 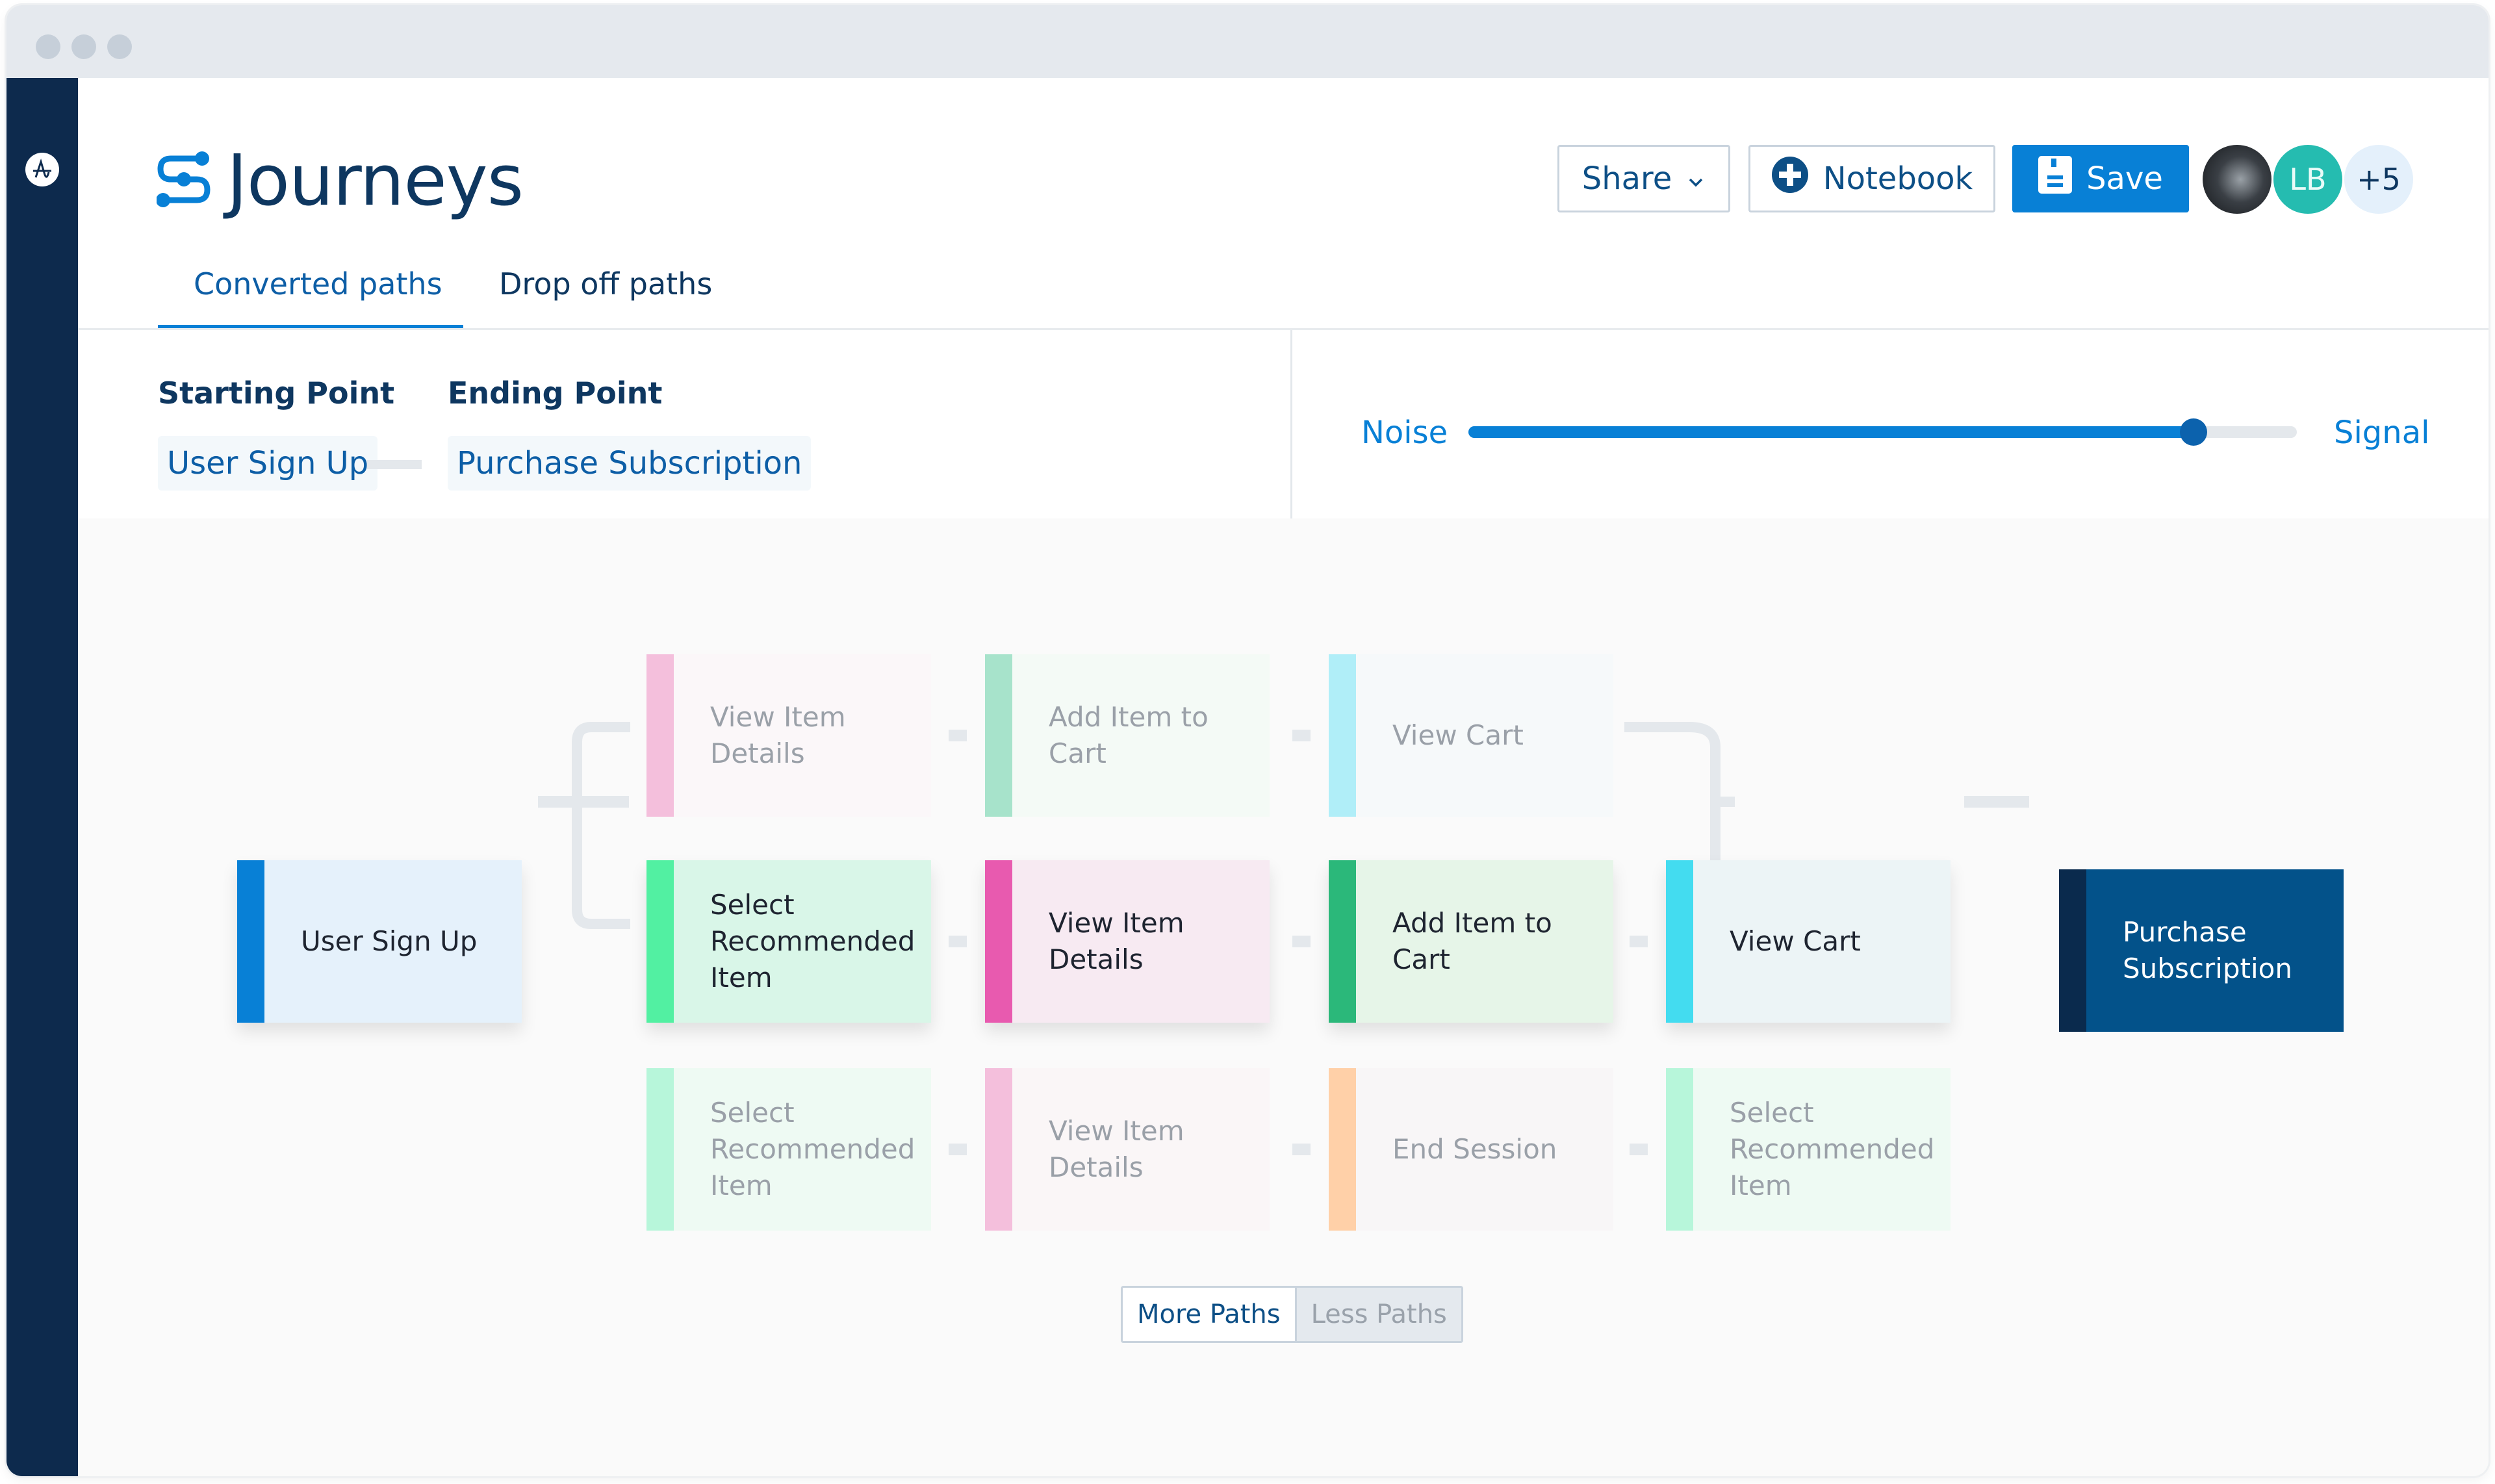 I want to click on less-paths-button: Less Paths, so click(x=1378, y=1315).